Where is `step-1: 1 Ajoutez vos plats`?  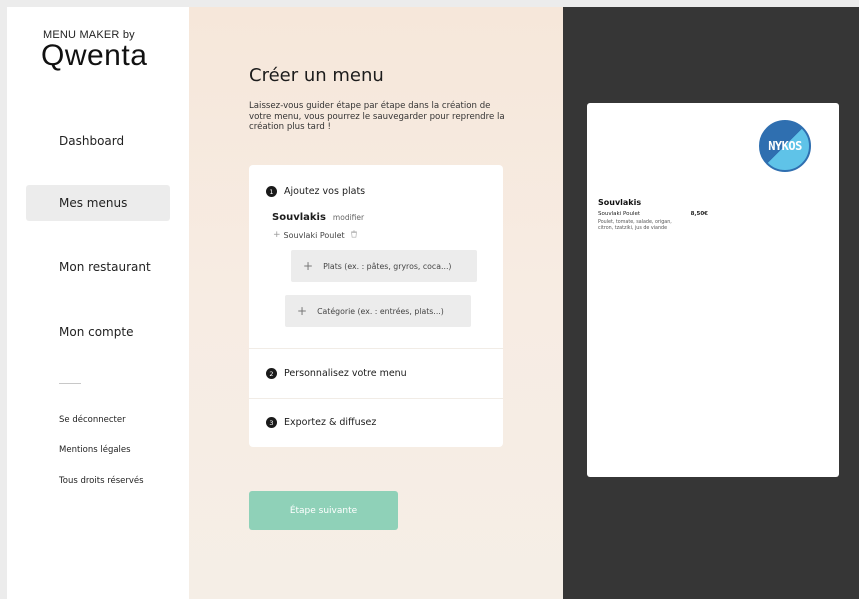 step-1: 1 Ajoutez vos plats is located at coordinates (315, 191).